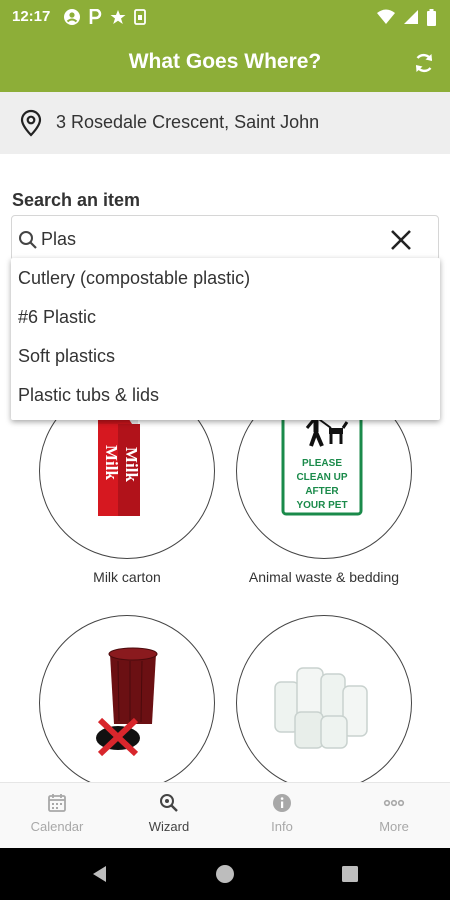  I want to click on search-input, so click(206, 239).